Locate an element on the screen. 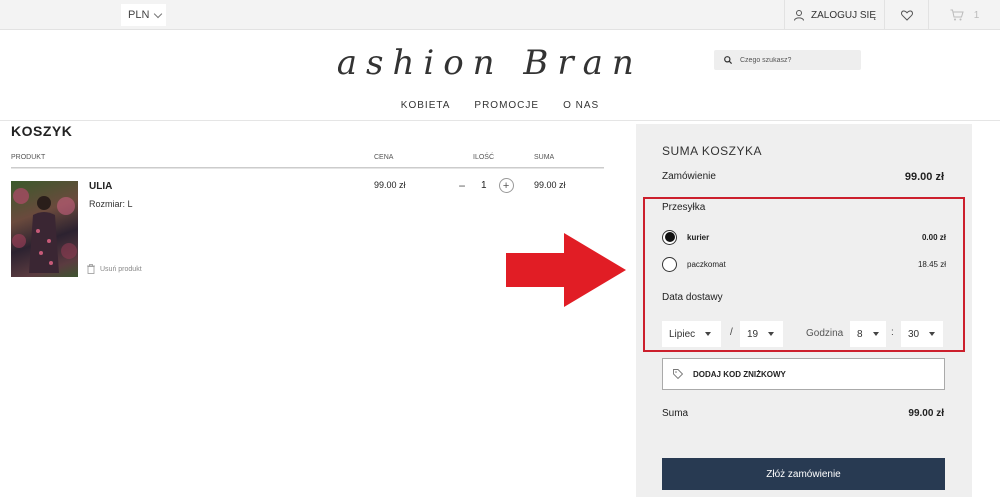 This screenshot has width=1000, height=497. brand-logo: Fashion Brand is located at coordinates (490, 61).